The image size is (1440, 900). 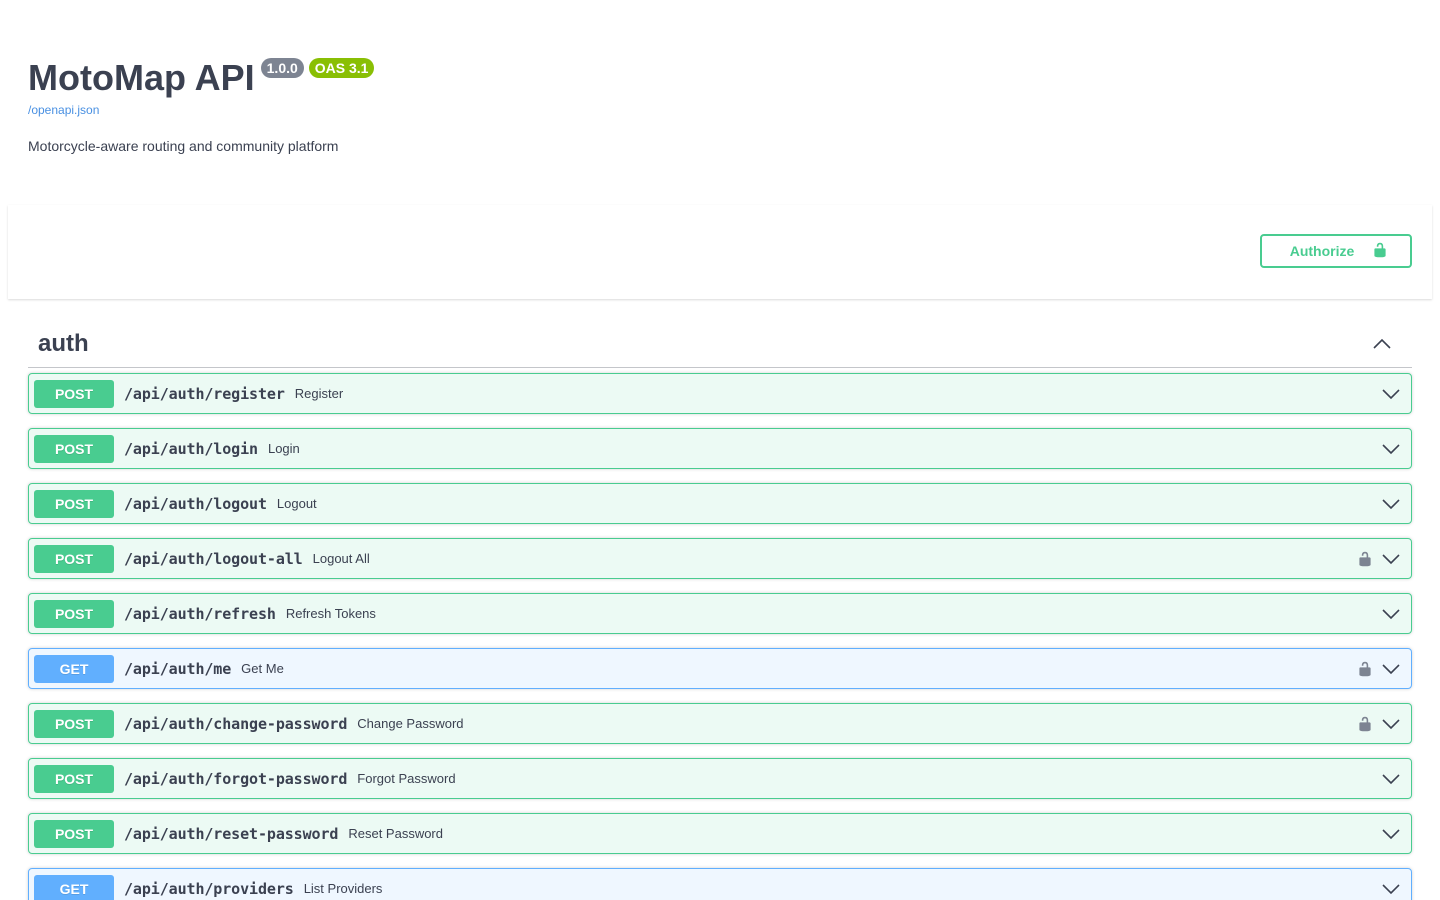 What do you see at coordinates (262, 668) in the screenshot?
I see `operation-summary: Get Me` at bounding box center [262, 668].